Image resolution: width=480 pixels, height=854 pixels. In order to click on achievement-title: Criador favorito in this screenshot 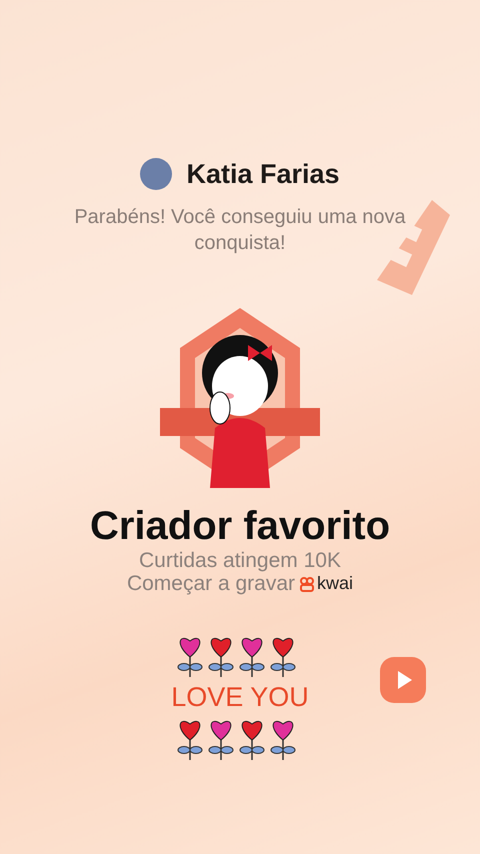, I will do `click(240, 526)`.